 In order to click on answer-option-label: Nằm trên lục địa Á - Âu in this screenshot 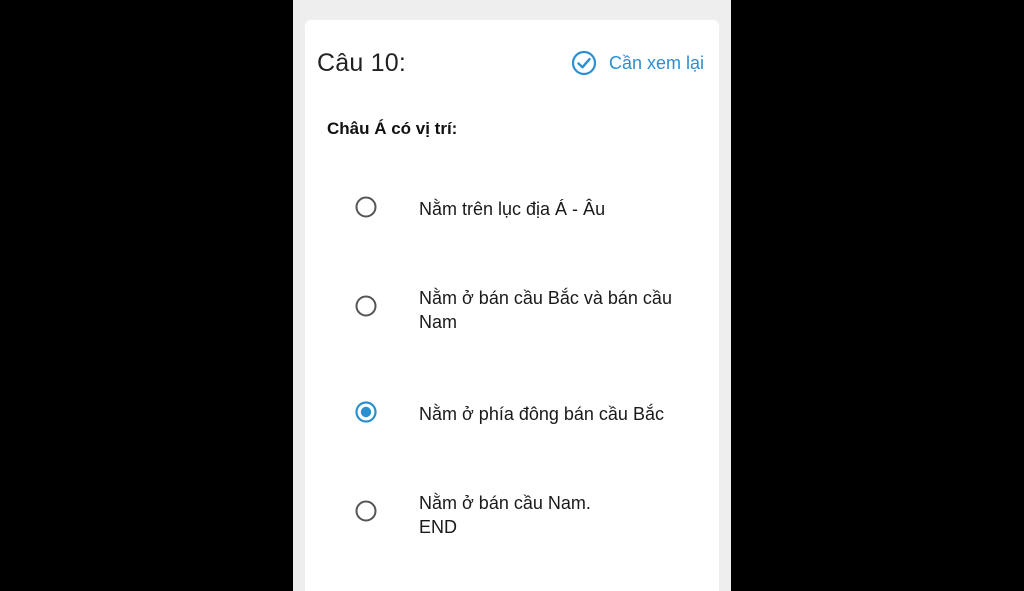, I will do `click(512, 209)`.